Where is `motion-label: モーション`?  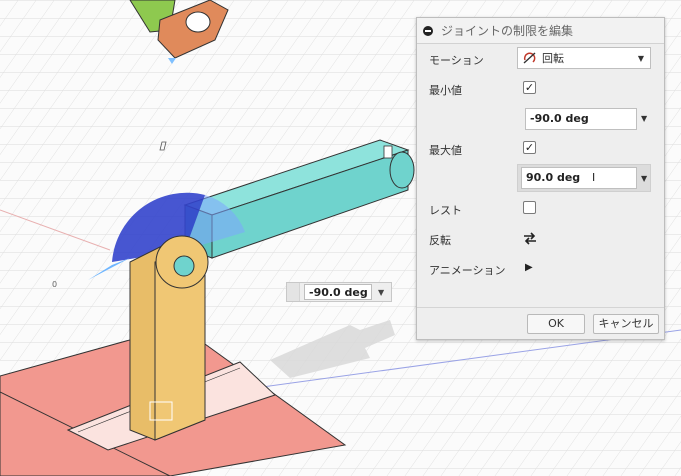 motion-label: モーション is located at coordinates (456, 60).